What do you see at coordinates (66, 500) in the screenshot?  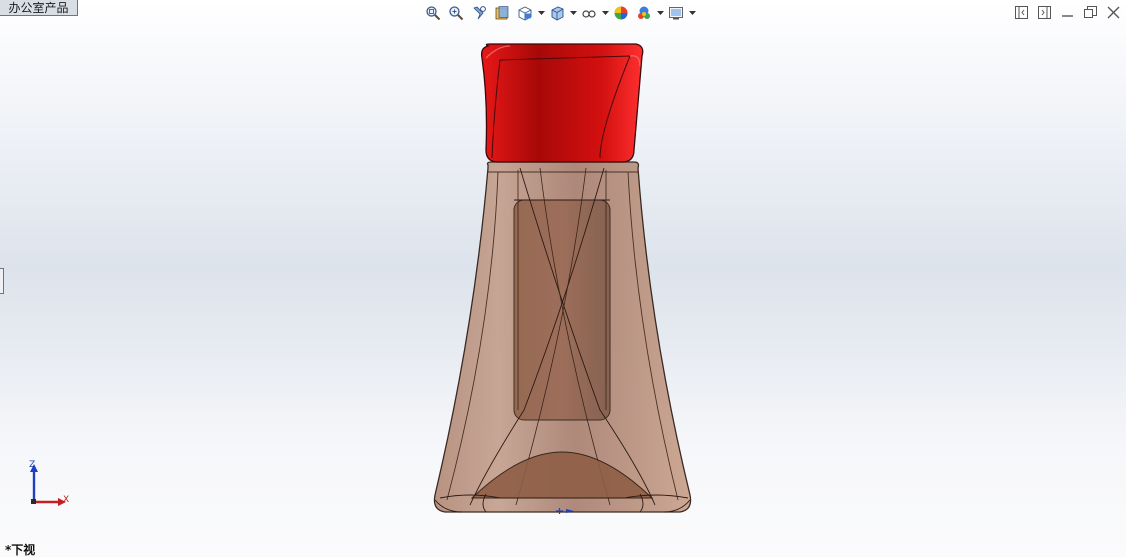 I see `triad-x-label: X` at bounding box center [66, 500].